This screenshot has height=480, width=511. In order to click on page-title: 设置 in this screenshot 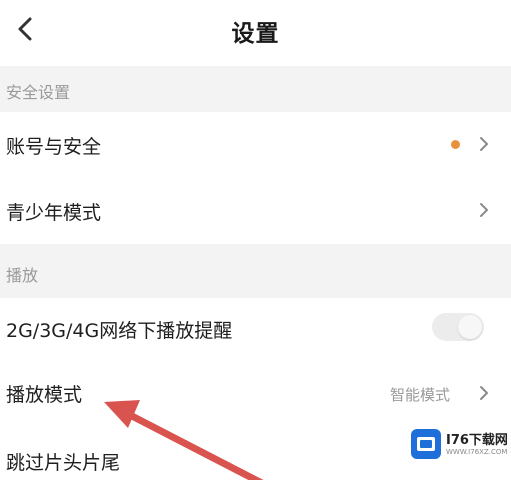, I will do `click(255, 34)`.